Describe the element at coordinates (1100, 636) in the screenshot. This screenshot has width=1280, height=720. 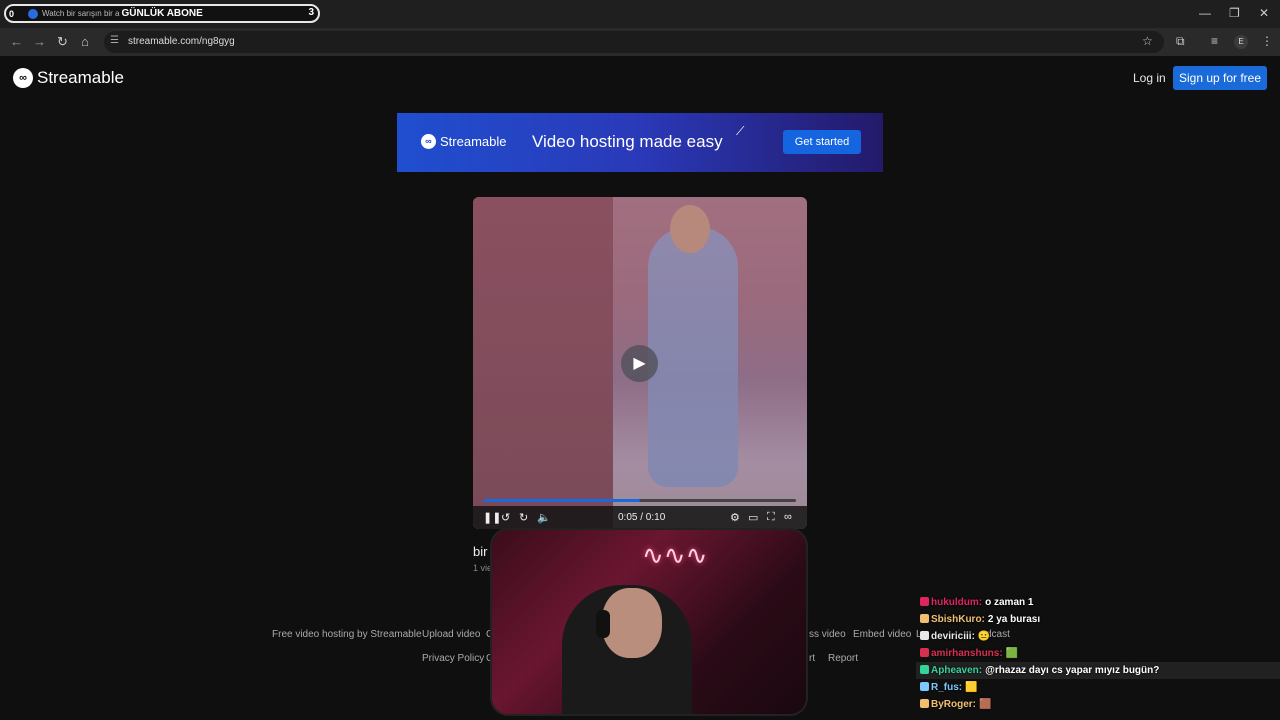
I see `chat-message: deviriciii: 😐` at that location.